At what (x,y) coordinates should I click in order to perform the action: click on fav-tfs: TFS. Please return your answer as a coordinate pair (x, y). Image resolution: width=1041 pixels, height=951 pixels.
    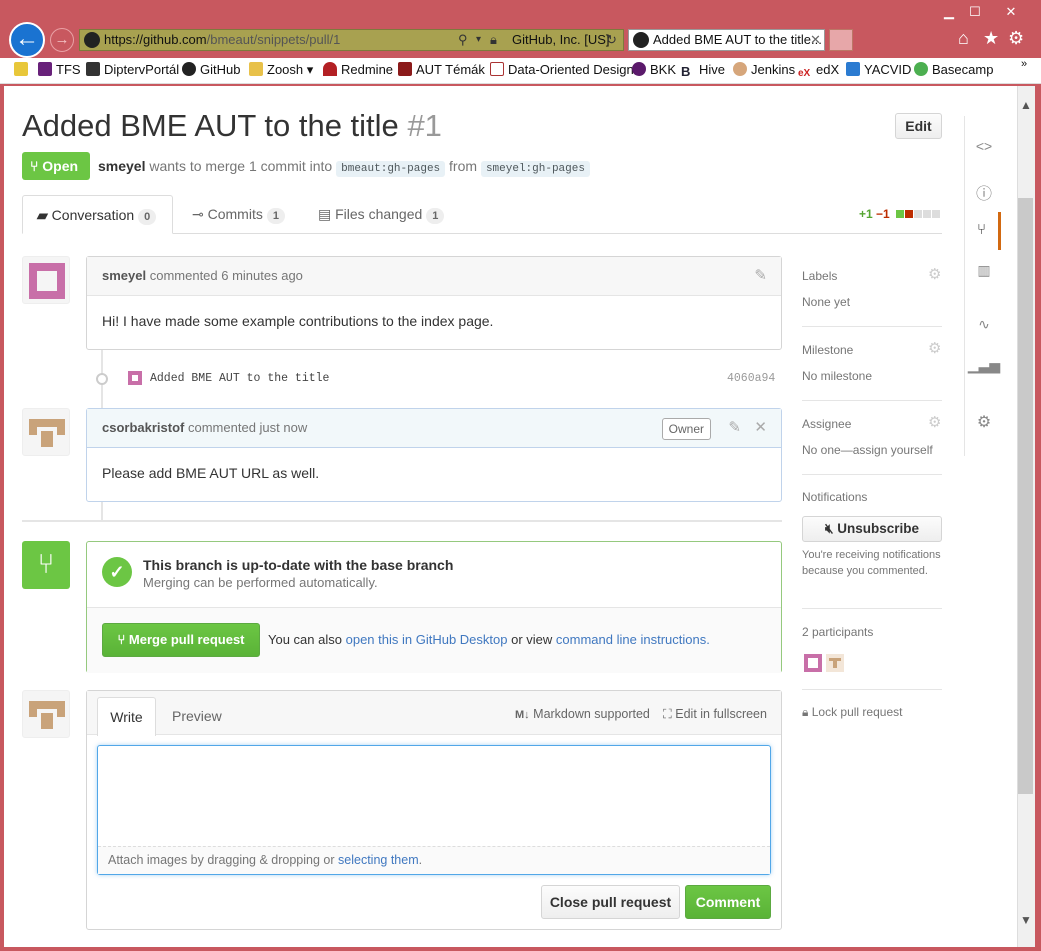
    Looking at the image, I should click on (59, 69).